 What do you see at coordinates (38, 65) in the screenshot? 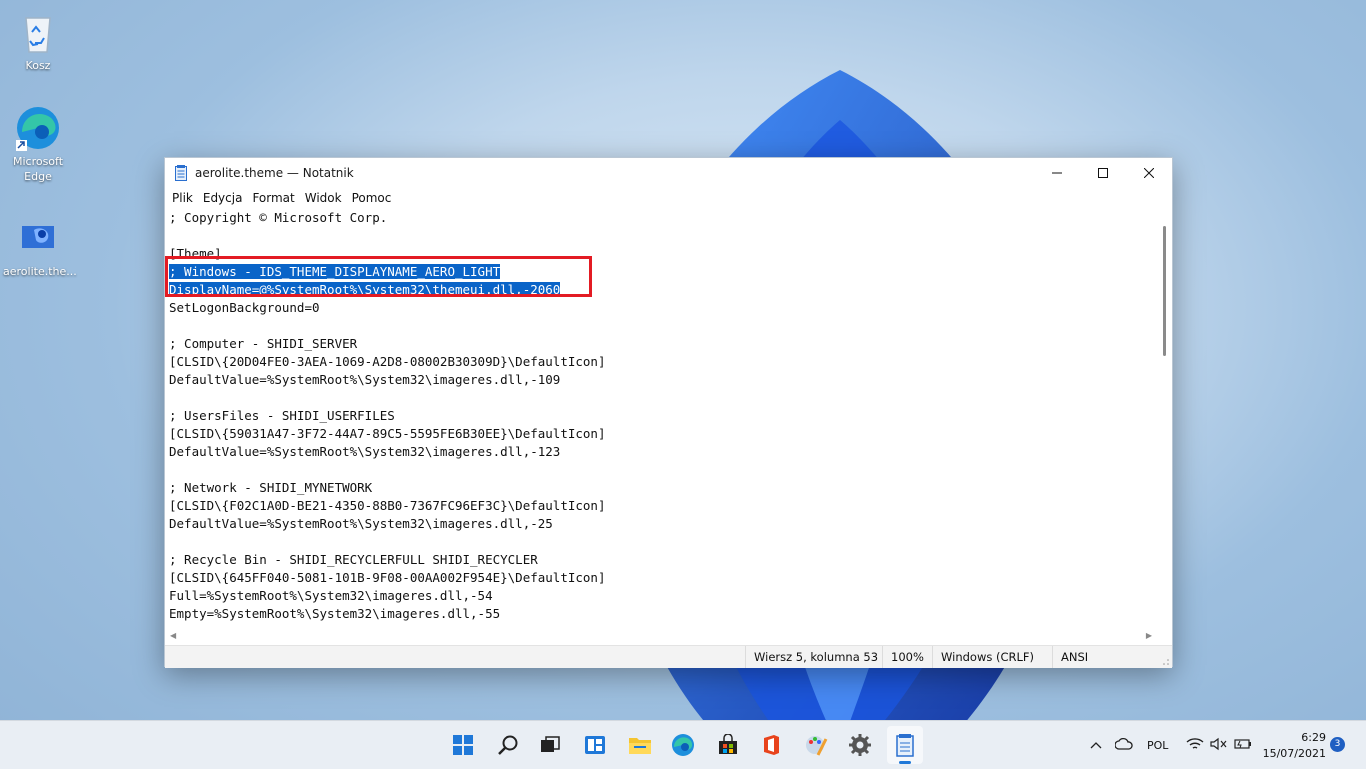
I see `desktop-icon-label: Kosz` at bounding box center [38, 65].